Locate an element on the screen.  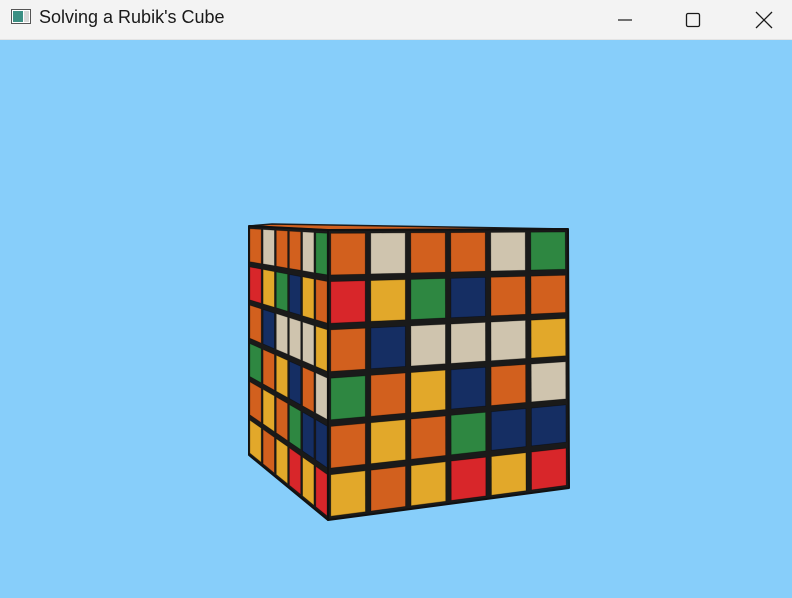
maximize-button is located at coordinates (693, 19).